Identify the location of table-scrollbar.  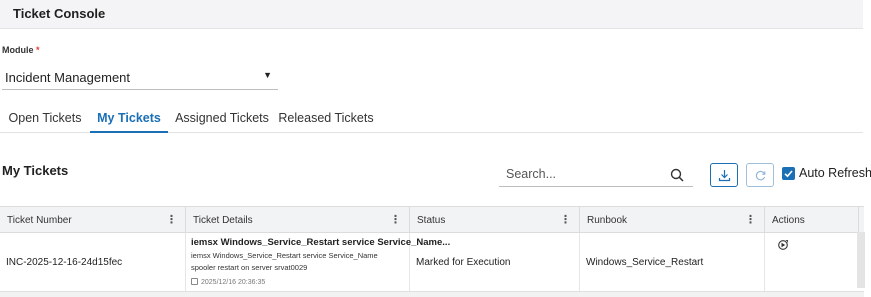
(861, 260).